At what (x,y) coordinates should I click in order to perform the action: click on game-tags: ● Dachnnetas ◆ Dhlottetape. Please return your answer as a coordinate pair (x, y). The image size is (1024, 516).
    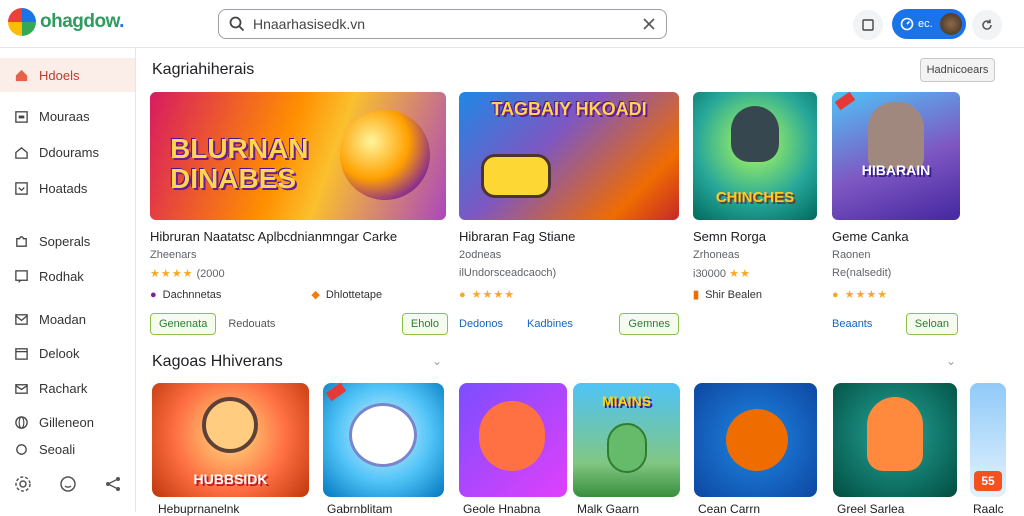
    Looking at the image, I should click on (299, 295).